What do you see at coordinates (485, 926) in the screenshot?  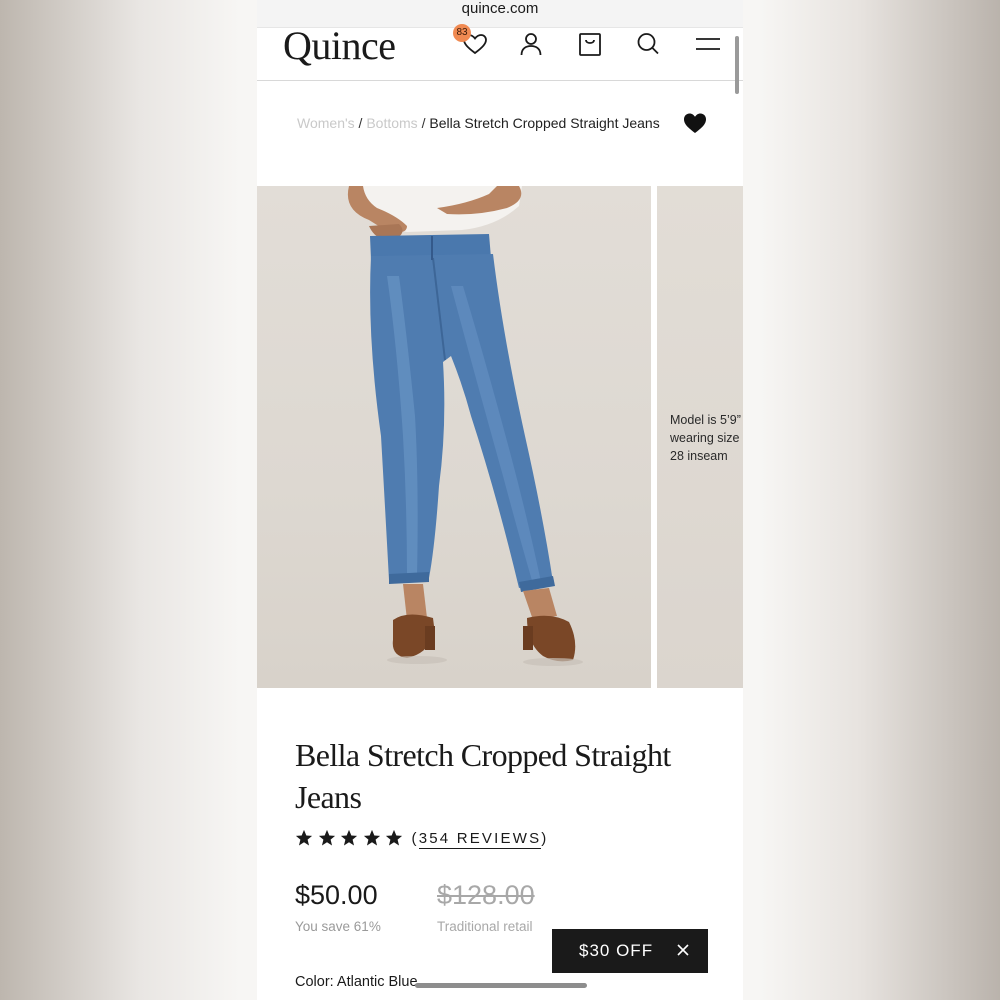 I see `original-price-label: Traditional retail` at bounding box center [485, 926].